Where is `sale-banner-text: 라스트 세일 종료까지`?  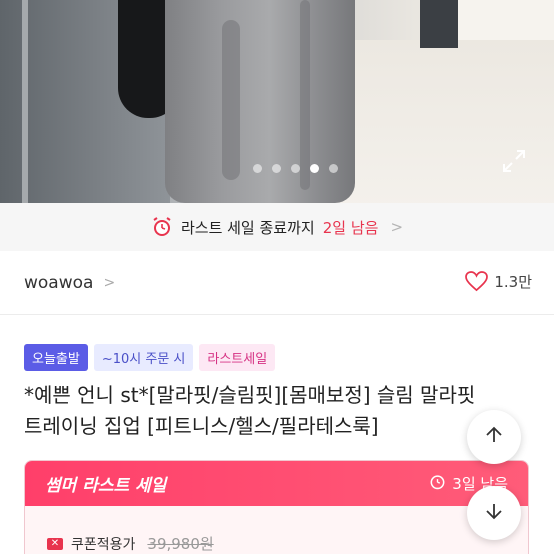 sale-banner-text: 라스트 세일 종료까지 is located at coordinates (247, 227).